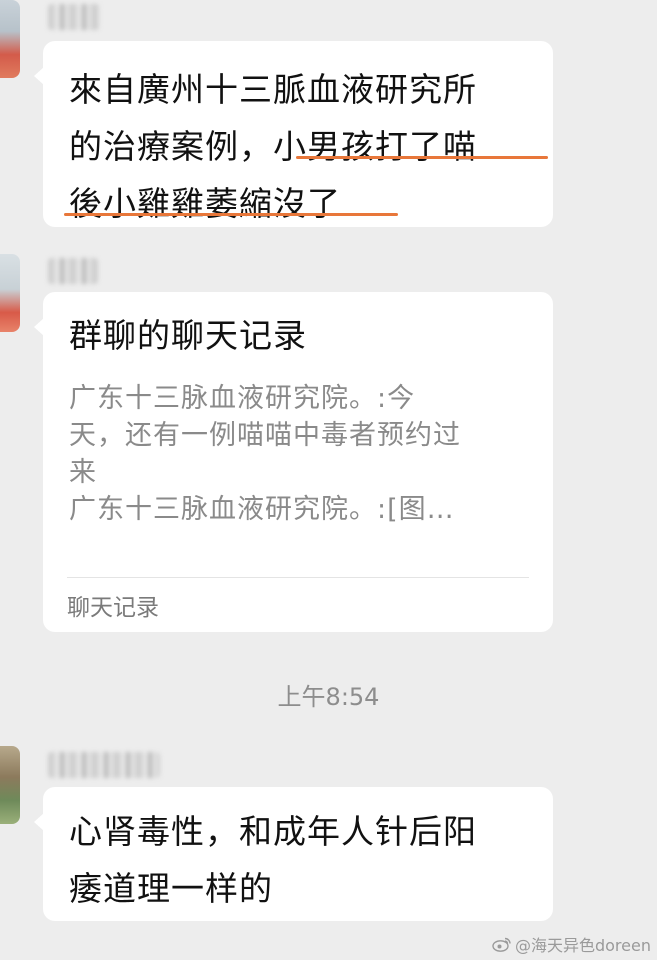 The height and width of the screenshot is (960, 657). I want to click on card-divider, so click(298, 577).